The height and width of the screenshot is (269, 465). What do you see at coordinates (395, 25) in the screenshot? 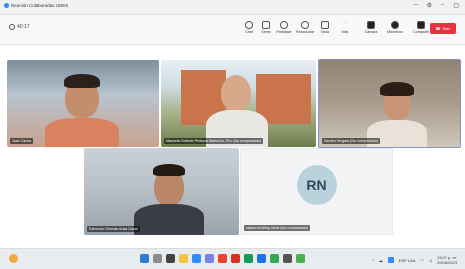
I see `mic-icon` at bounding box center [395, 25].